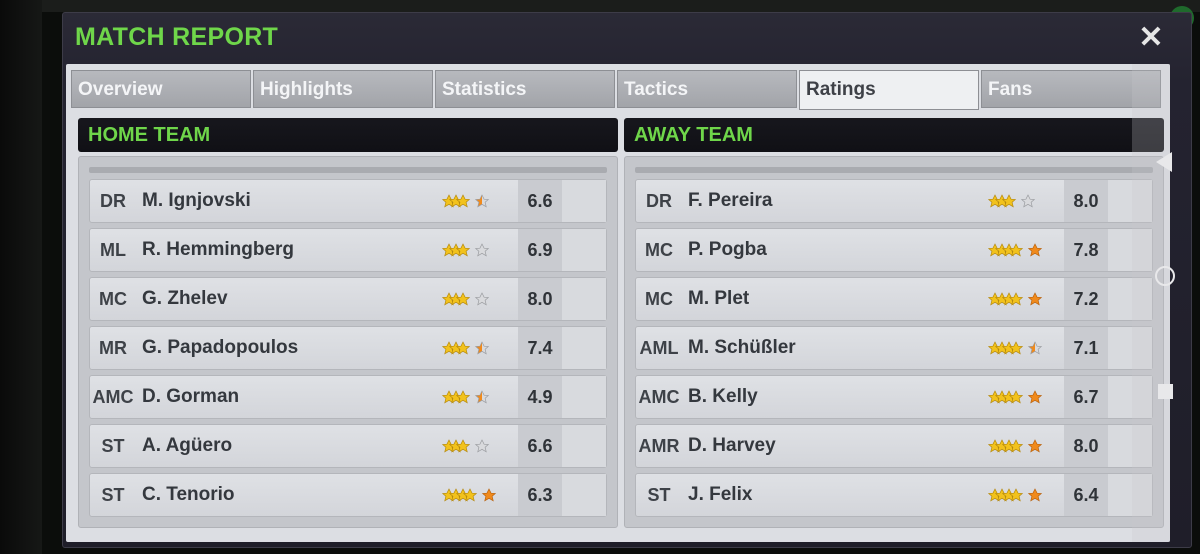 The height and width of the screenshot is (554, 1200). What do you see at coordinates (113, 201) in the screenshot?
I see `player-position: DR` at bounding box center [113, 201].